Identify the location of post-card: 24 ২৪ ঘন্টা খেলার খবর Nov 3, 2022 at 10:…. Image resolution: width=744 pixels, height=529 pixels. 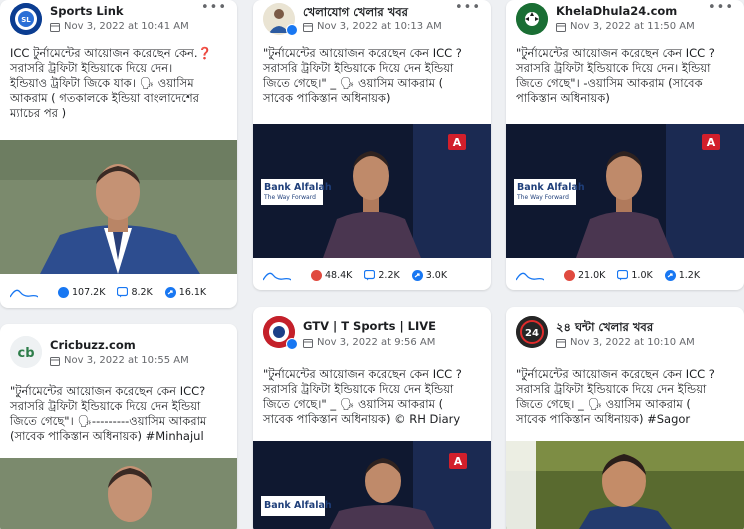
(625, 418).